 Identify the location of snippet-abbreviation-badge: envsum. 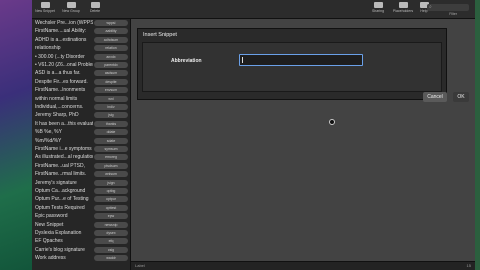
(111, 90).